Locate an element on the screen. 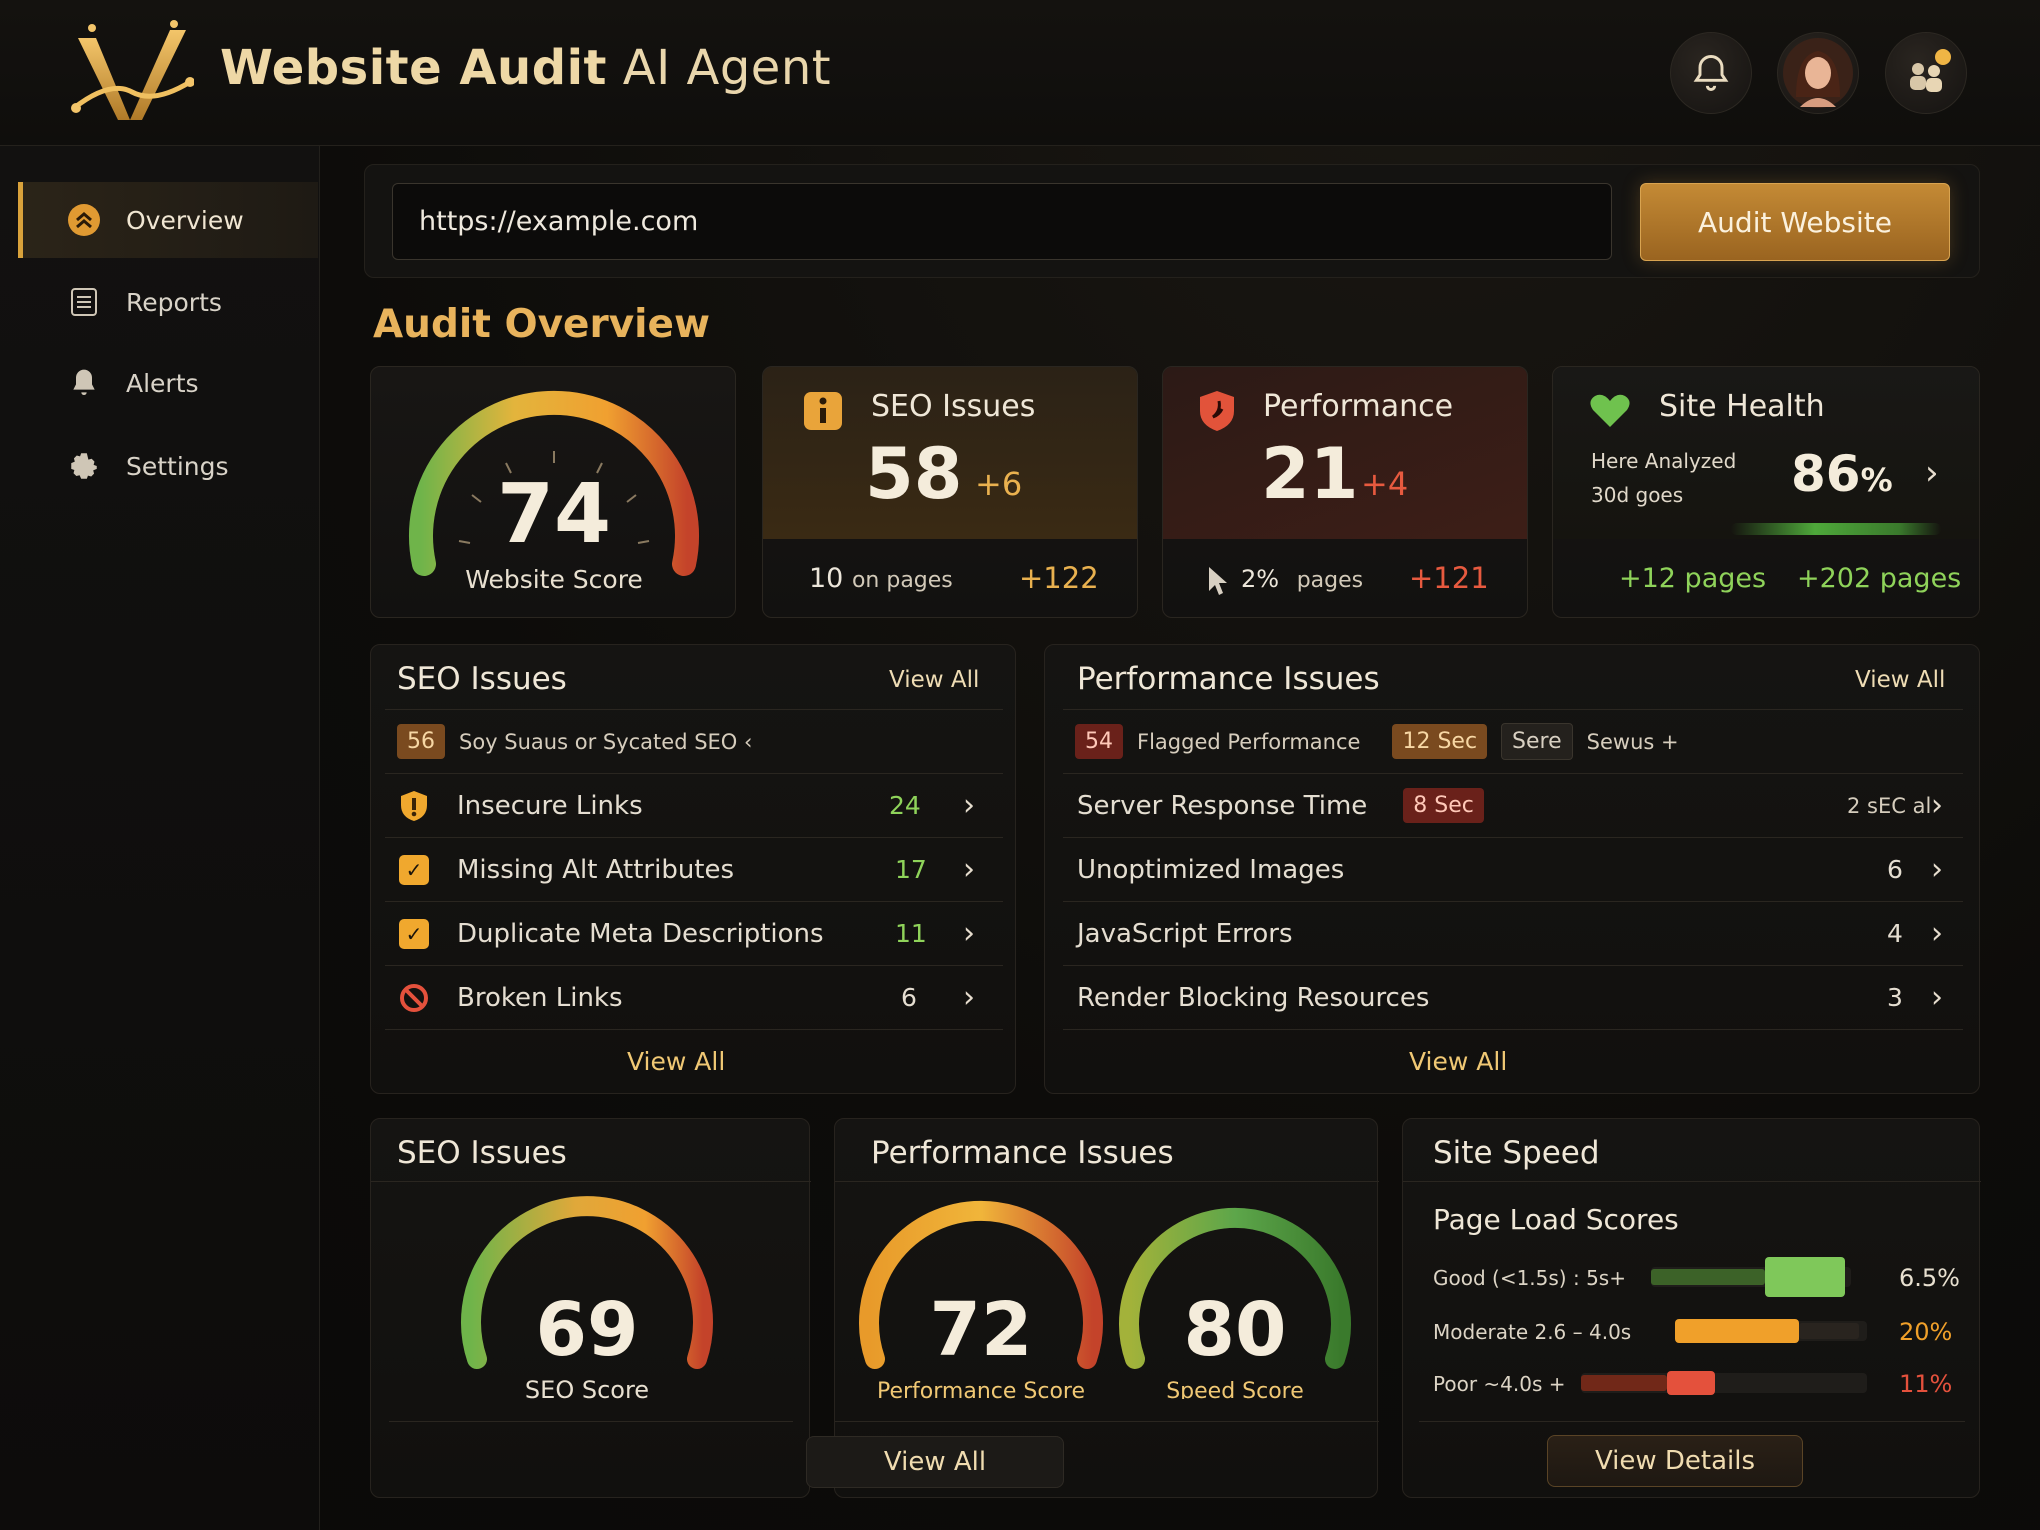 This screenshot has height=1530, width=2040. perf-summary-tag: Sewus + is located at coordinates (1632, 741).